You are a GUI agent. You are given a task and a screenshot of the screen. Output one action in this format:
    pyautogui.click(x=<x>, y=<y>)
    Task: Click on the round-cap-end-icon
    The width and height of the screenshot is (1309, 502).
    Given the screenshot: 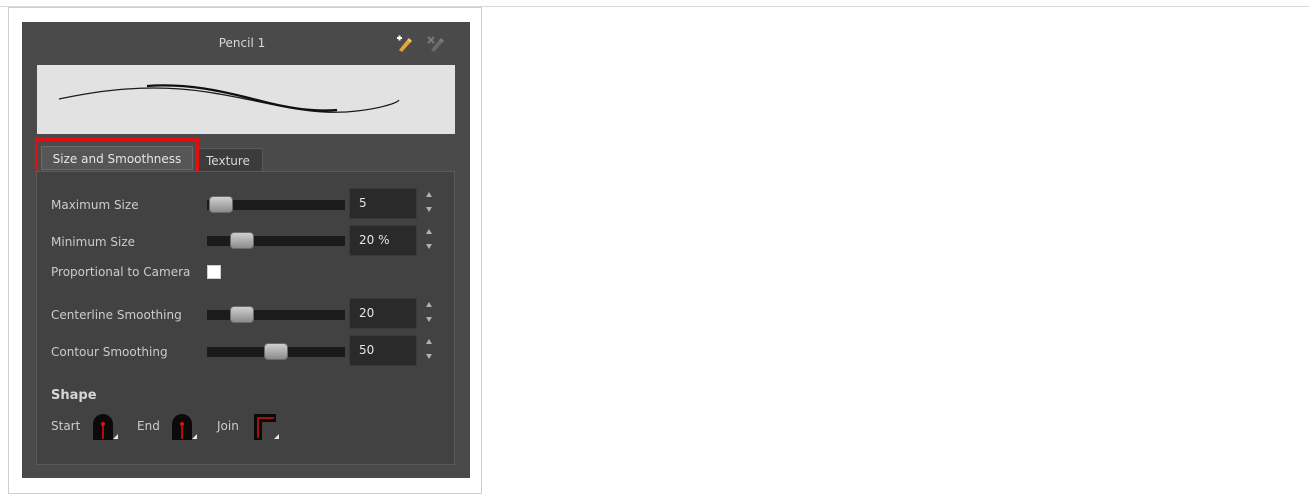 What is the action you would take?
    pyautogui.click(x=184, y=426)
    